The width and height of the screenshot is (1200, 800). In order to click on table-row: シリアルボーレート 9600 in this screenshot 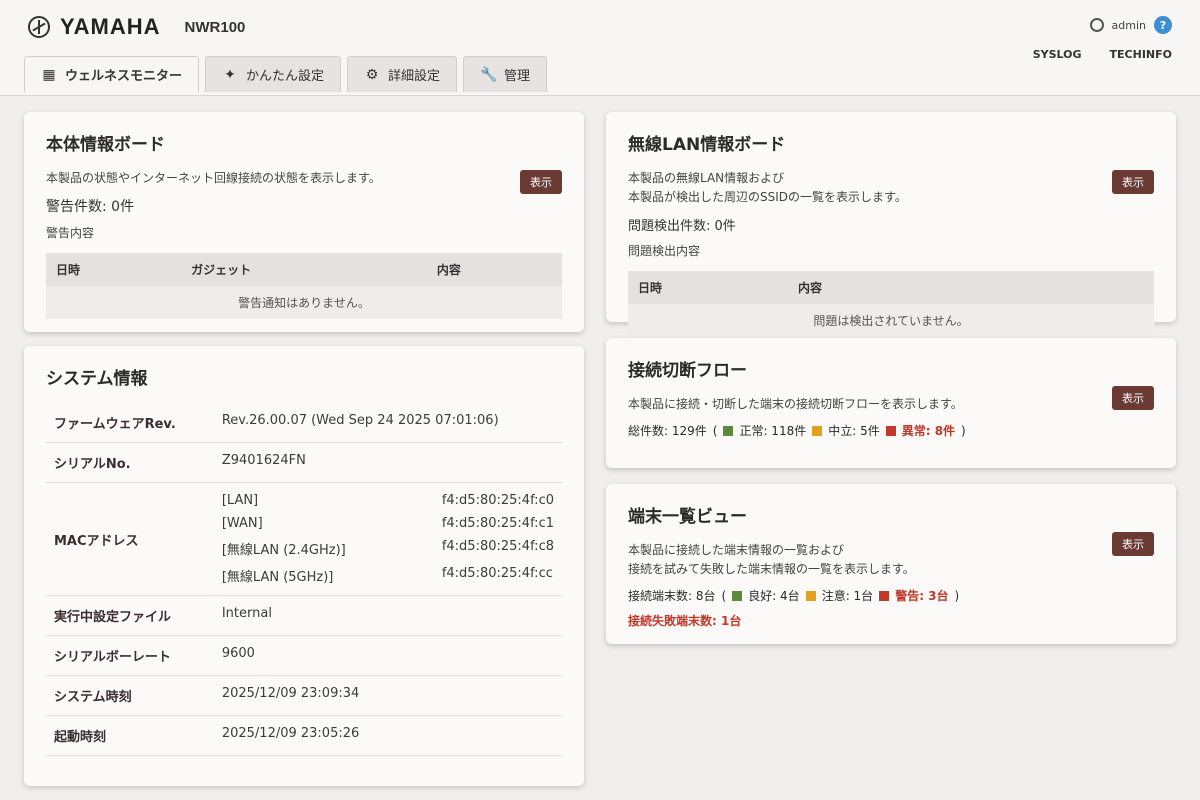, I will do `click(304, 655)`.